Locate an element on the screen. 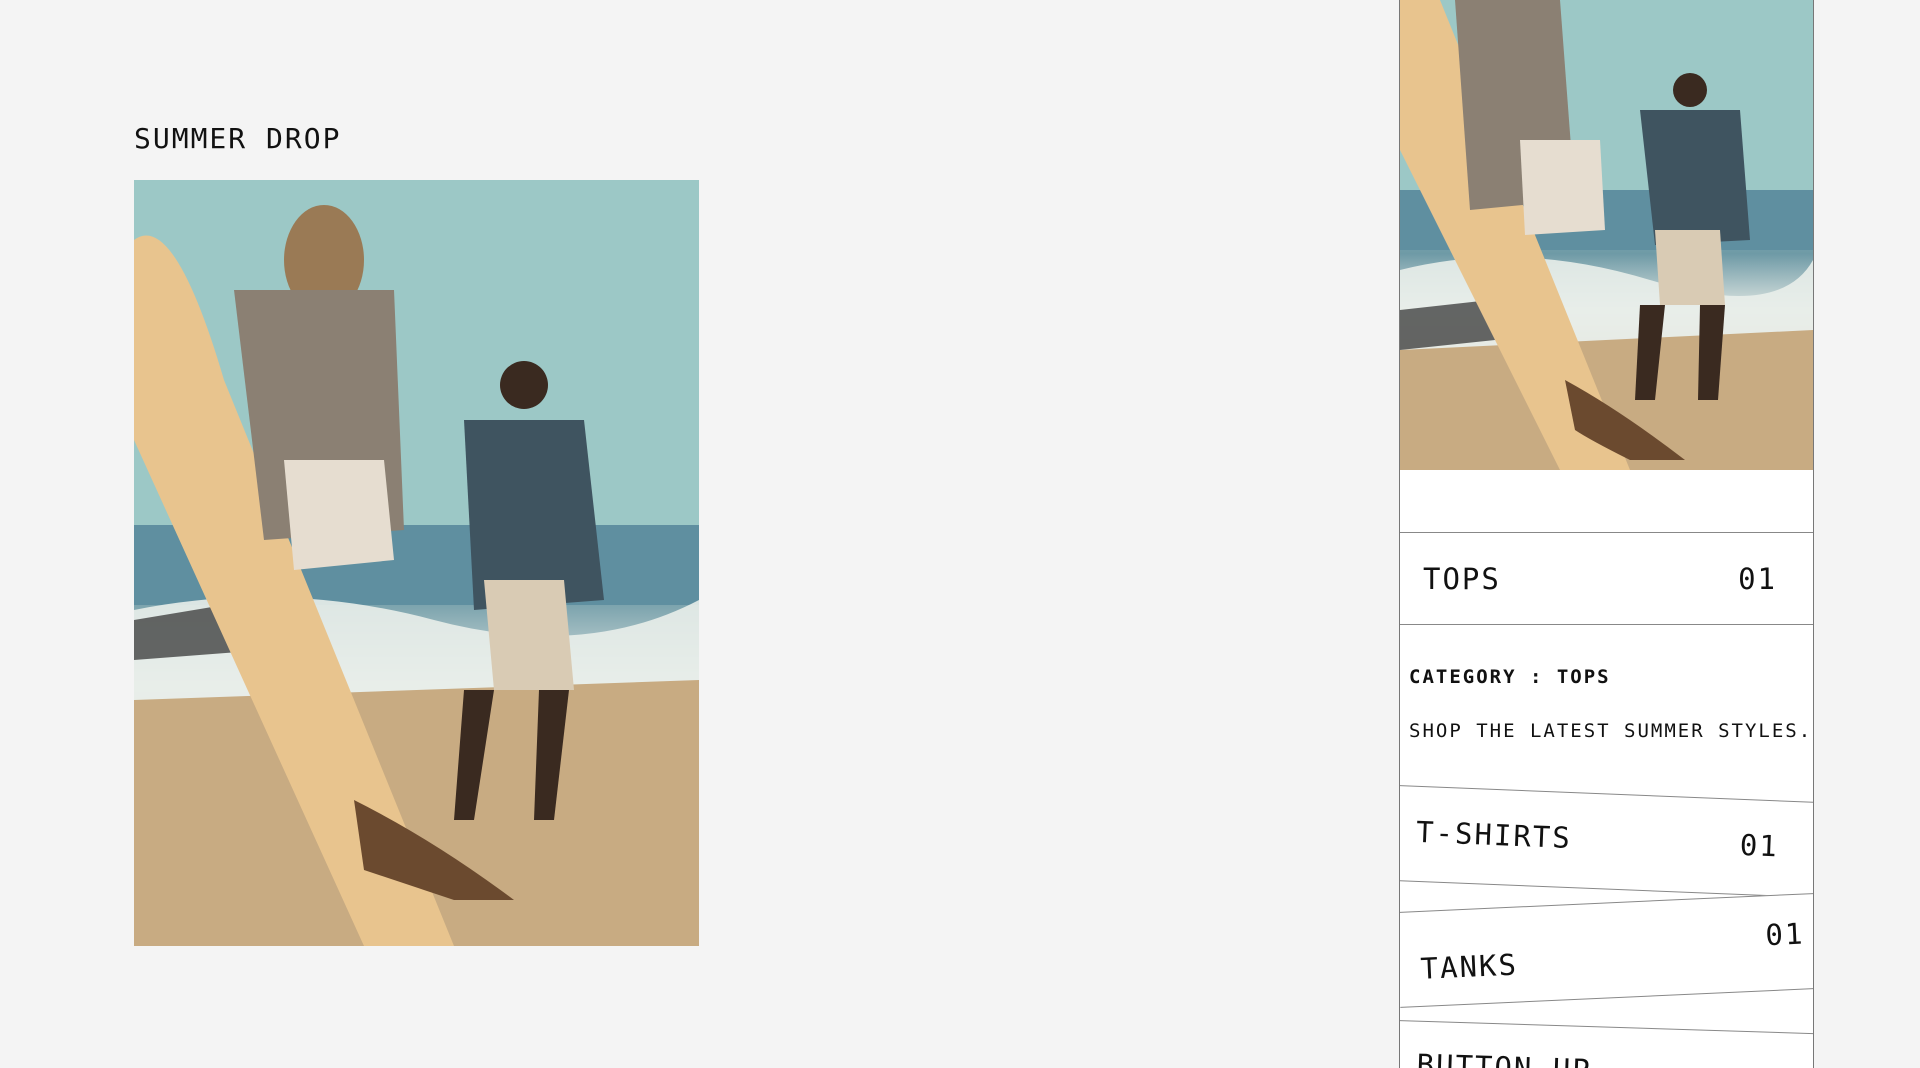  panel-image-art is located at coordinates (1606, 235).